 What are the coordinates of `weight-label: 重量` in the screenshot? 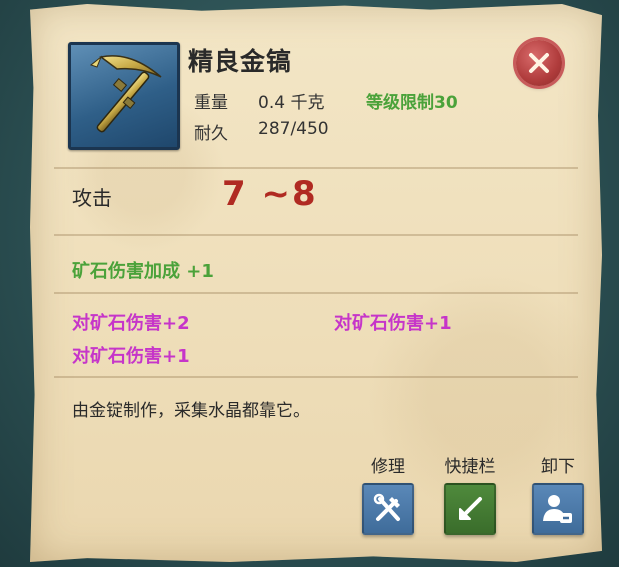 It's located at (211, 103).